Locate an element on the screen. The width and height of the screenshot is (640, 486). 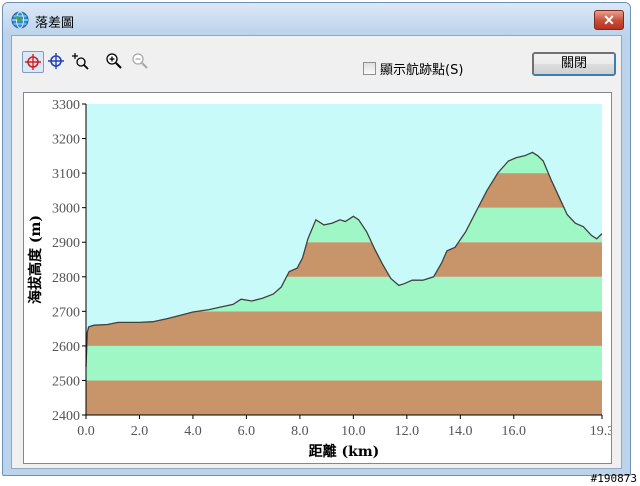
y-tick-label: 2500 is located at coordinates (66, 381).